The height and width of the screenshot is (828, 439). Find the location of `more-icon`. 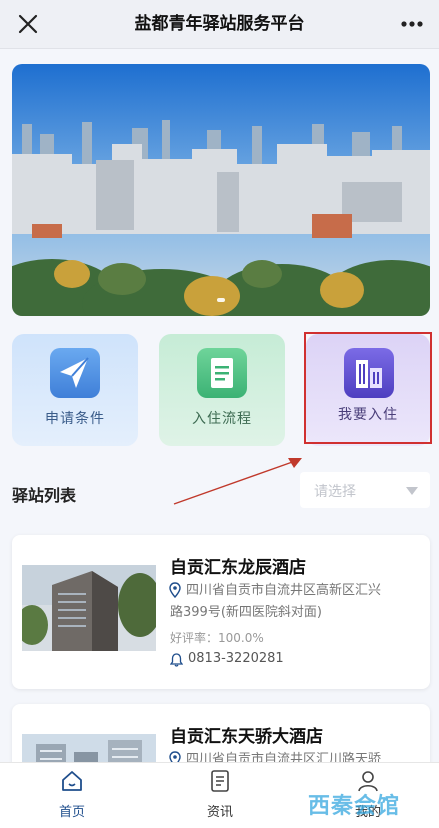

more-icon is located at coordinates (412, 24).